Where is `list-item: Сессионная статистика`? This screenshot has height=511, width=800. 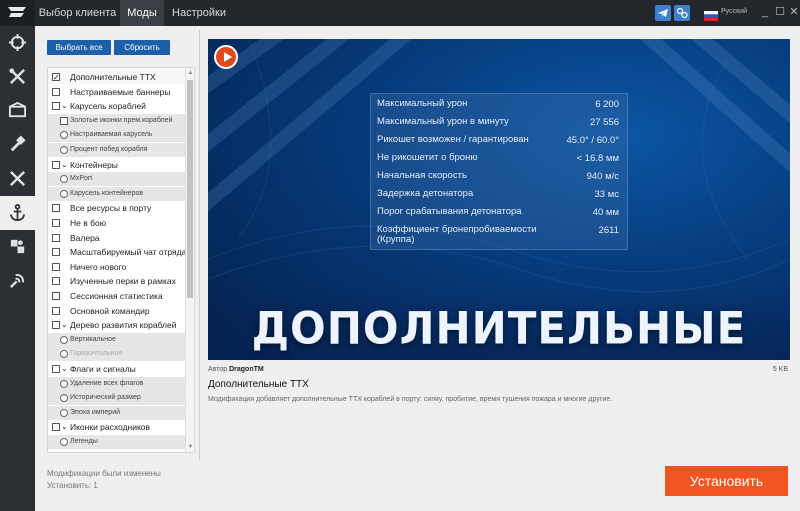
list-item: Сессионная статистика is located at coordinates (117, 296).